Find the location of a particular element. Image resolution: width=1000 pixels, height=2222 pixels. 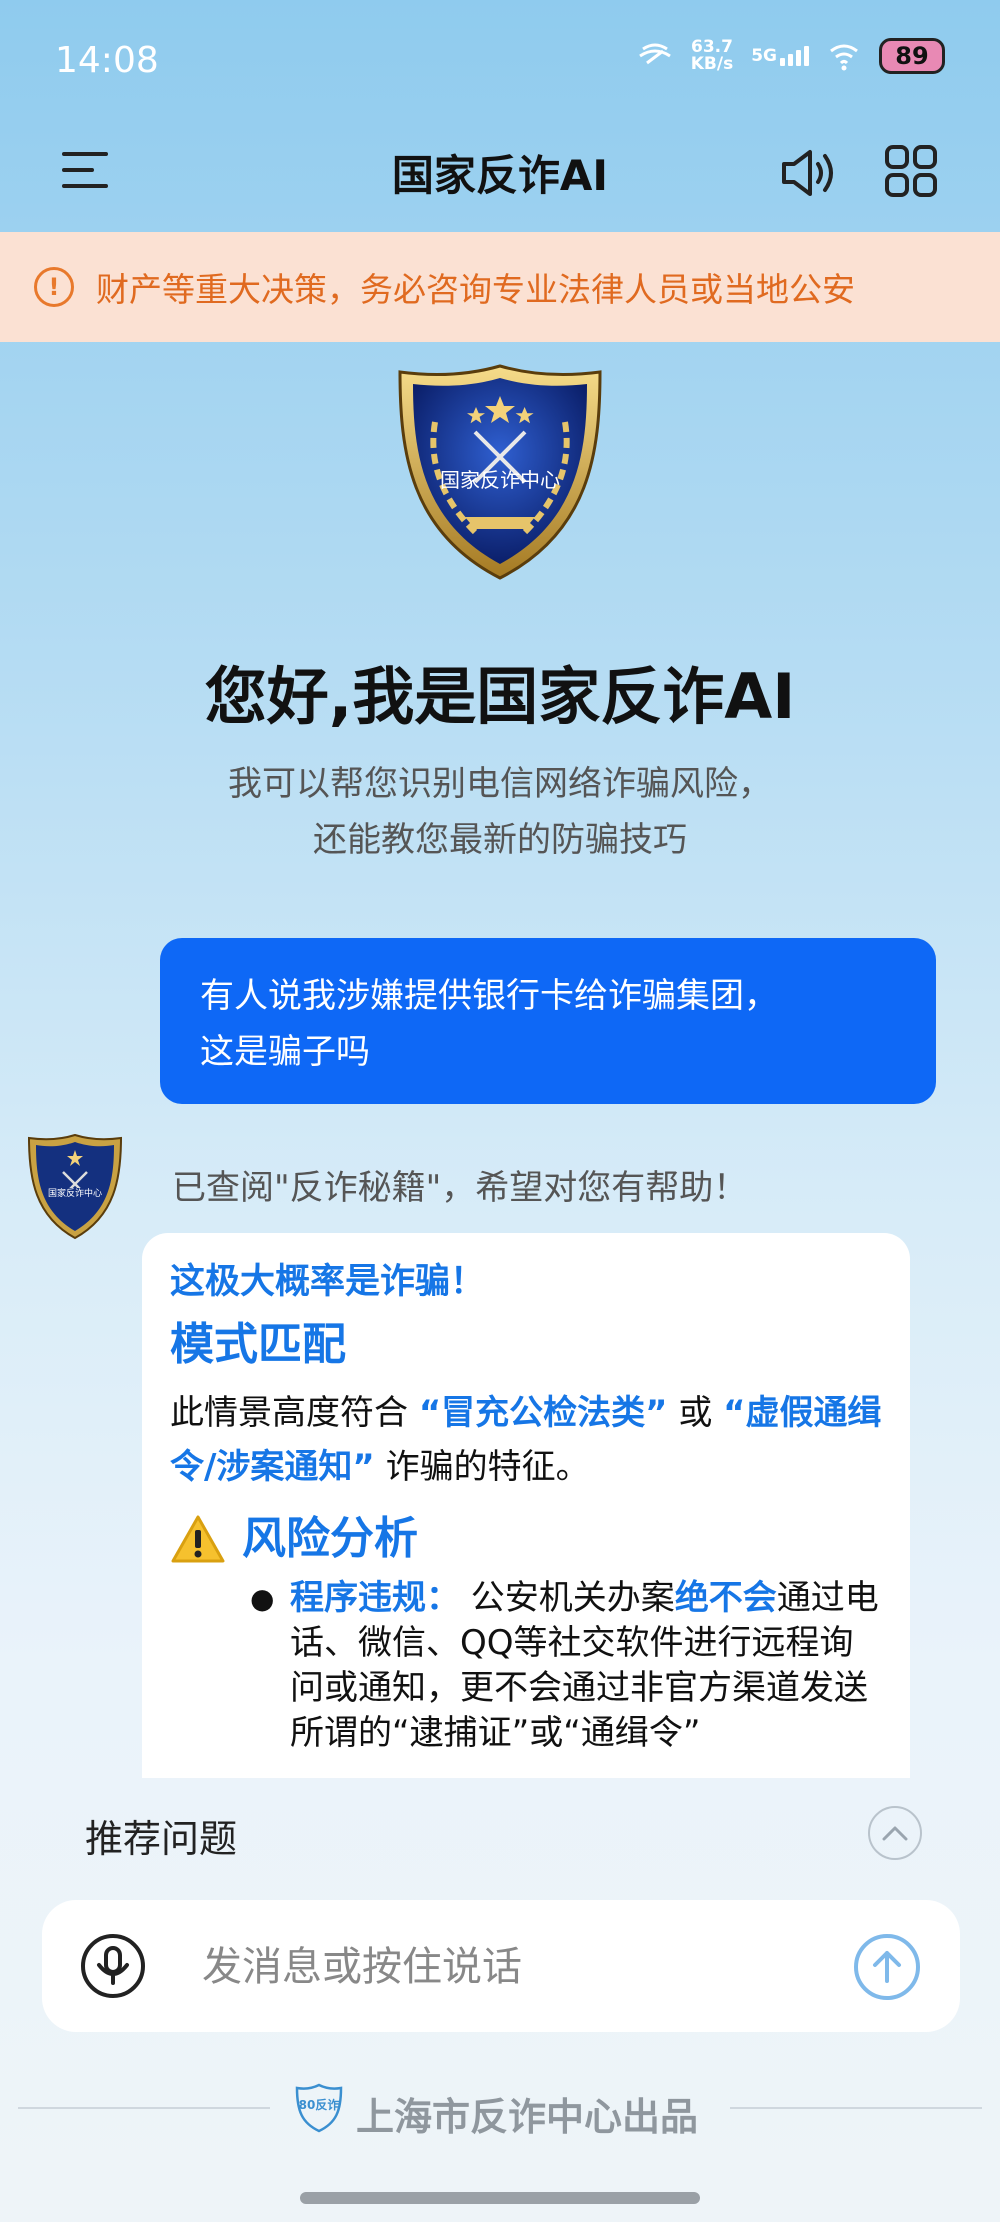

network-type: 5G is located at coordinates (764, 56).